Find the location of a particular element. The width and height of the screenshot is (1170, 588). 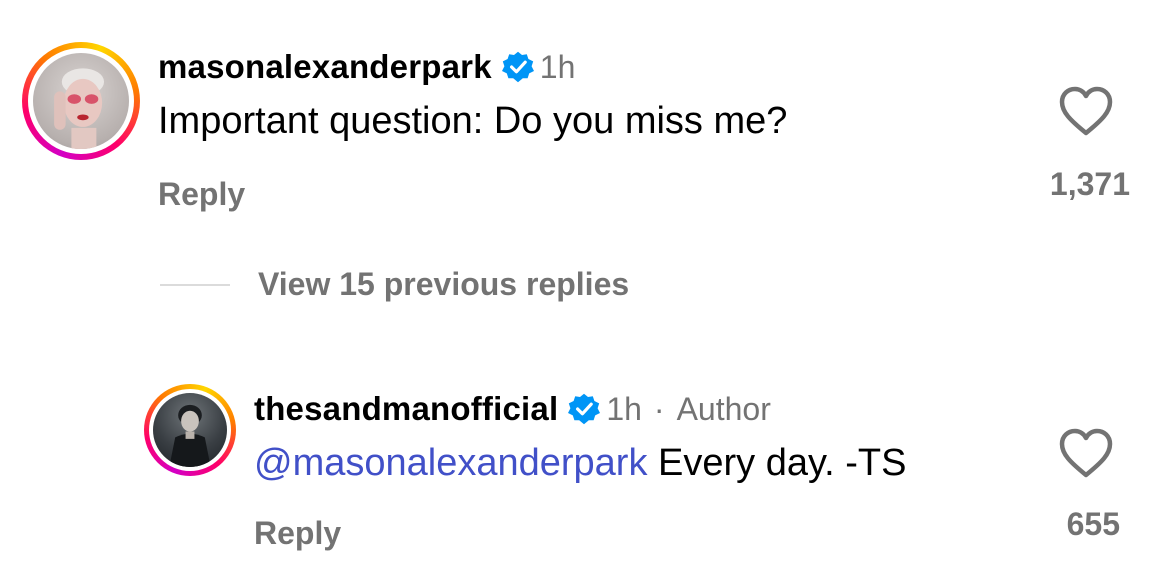

author-label: Author is located at coordinates (723, 408).